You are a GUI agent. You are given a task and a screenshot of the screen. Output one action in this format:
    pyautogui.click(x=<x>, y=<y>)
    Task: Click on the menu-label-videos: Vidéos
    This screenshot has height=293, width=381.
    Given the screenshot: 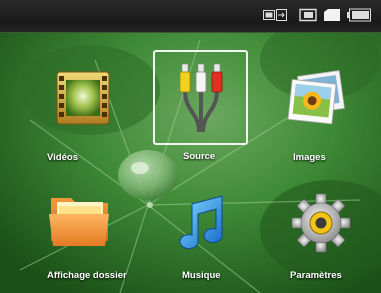 What is the action you would take?
    pyautogui.click(x=62, y=157)
    